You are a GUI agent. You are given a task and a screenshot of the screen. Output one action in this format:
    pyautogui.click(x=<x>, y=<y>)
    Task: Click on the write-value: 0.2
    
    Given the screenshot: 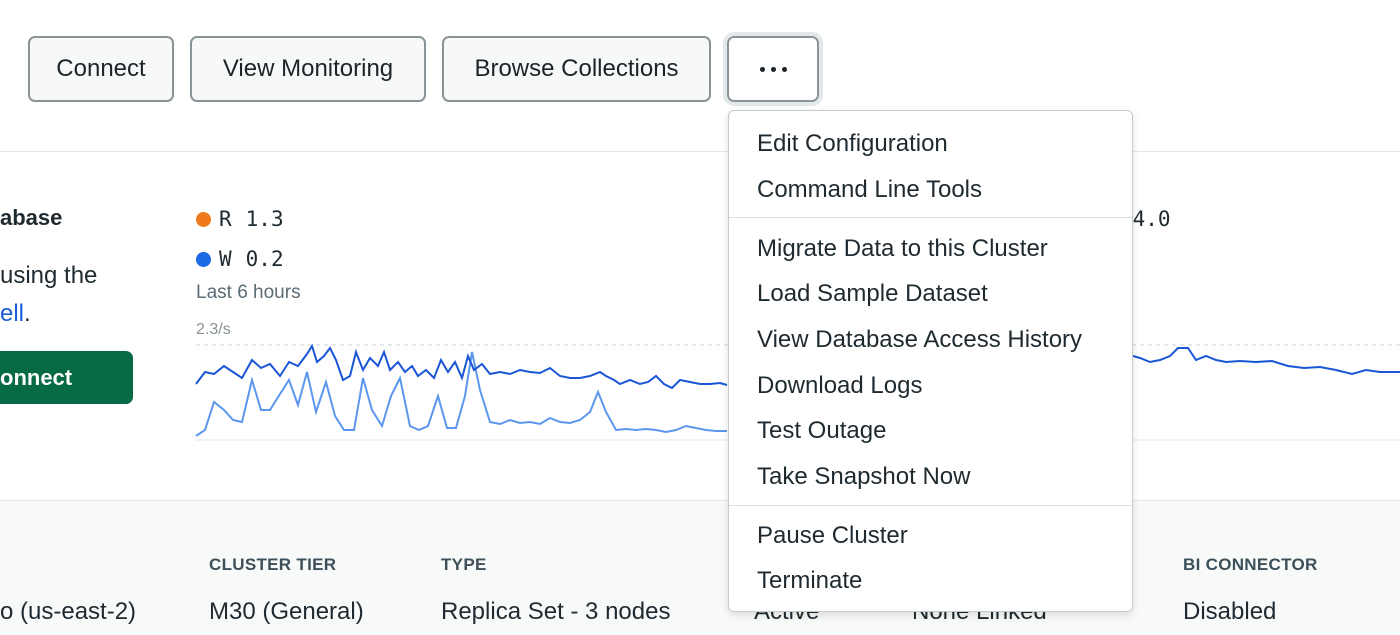 What is the action you would take?
    pyautogui.click(x=264, y=259)
    